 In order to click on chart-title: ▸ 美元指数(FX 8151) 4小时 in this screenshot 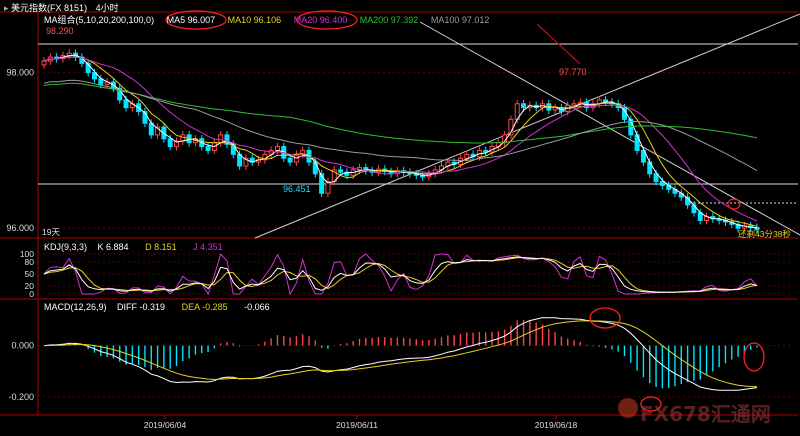, I will do `click(61, 8)`.